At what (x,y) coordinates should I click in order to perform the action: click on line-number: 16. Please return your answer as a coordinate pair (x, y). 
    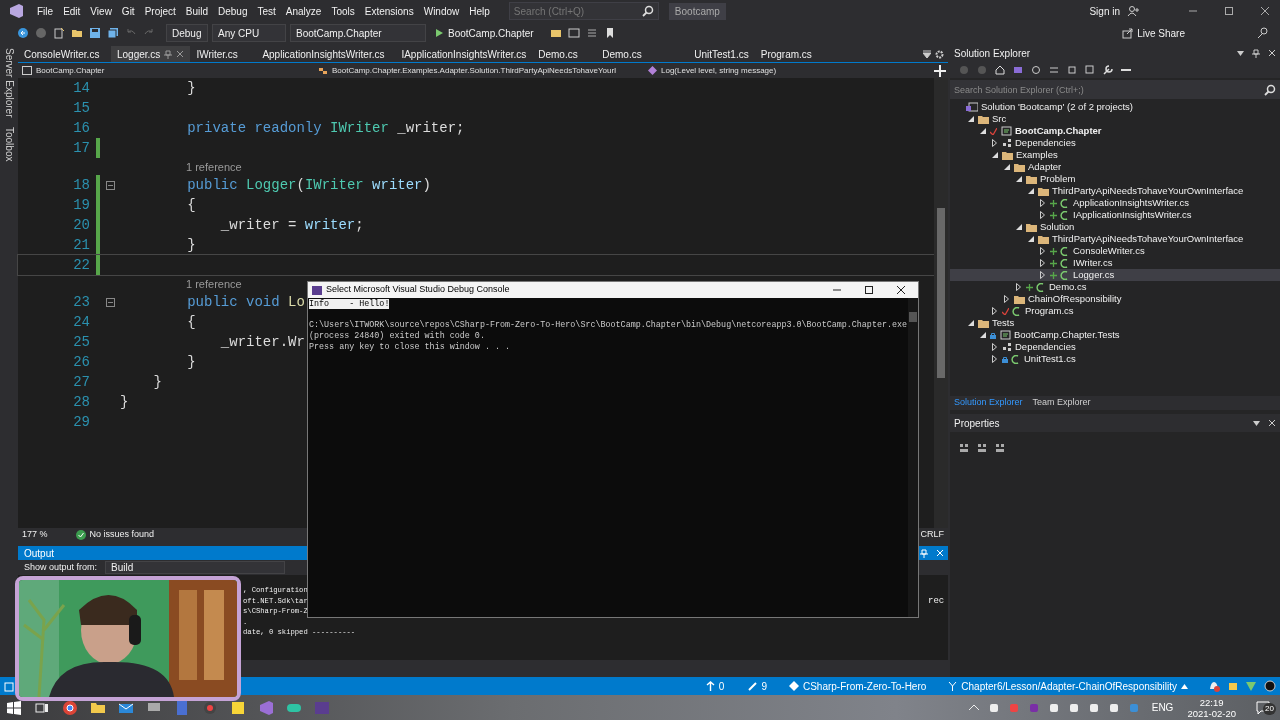
    Looking at the image, I should click on (81, 128).